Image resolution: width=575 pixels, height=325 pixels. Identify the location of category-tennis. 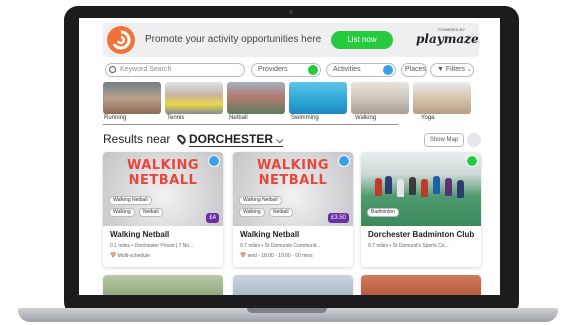
(194, 98).